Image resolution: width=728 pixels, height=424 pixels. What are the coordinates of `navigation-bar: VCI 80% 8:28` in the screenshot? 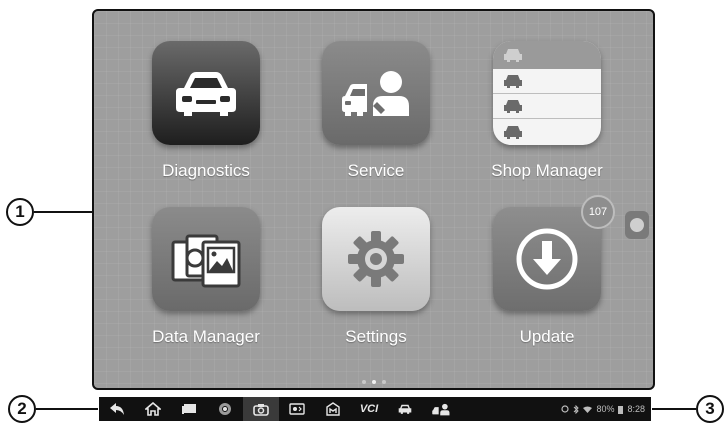 It's located at (375, 409).